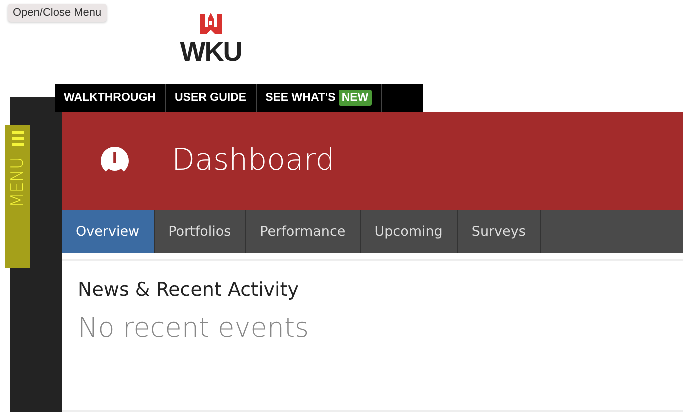 The image size is (683, 412). I want to click on tab: Overview, so click(108, 231).